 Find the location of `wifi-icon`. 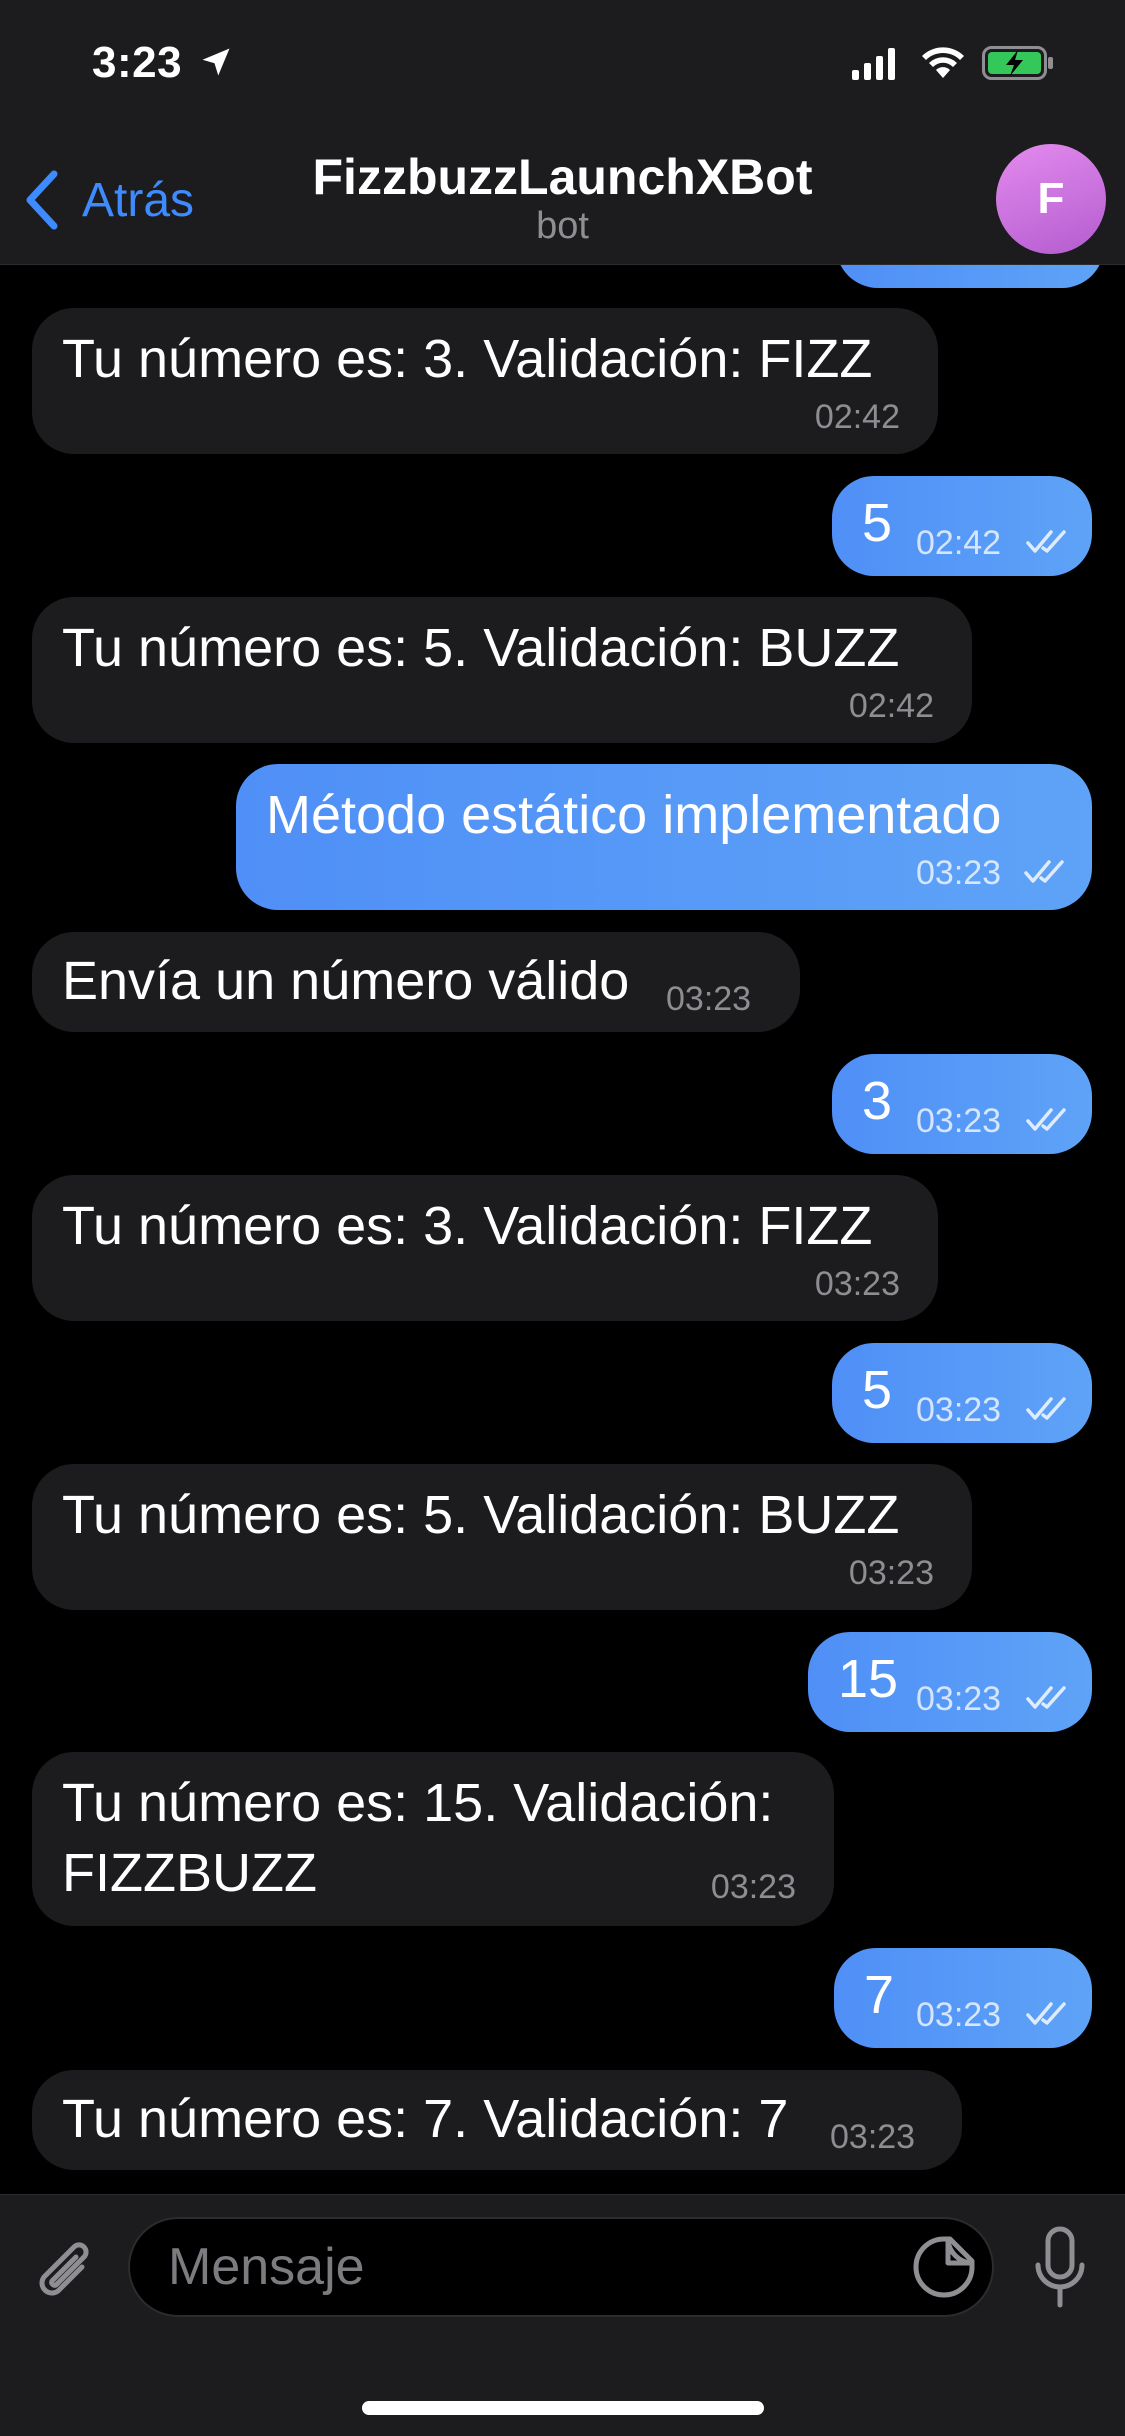

wifi-icon is located at coordinates (943, 62).